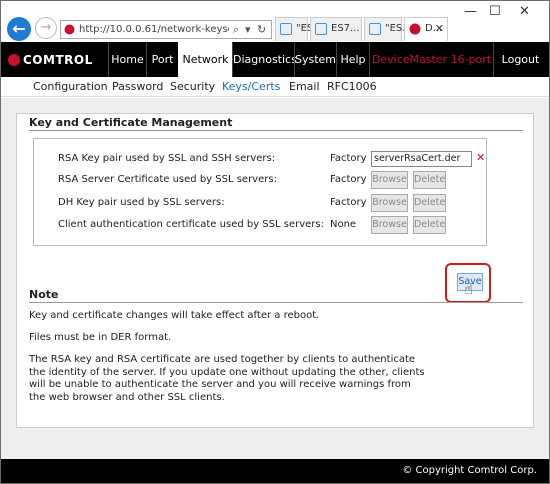  Describe the element at coordinates (469, 289) in the screenshot. I see `hand-cursor-icon: ☝` at that location.